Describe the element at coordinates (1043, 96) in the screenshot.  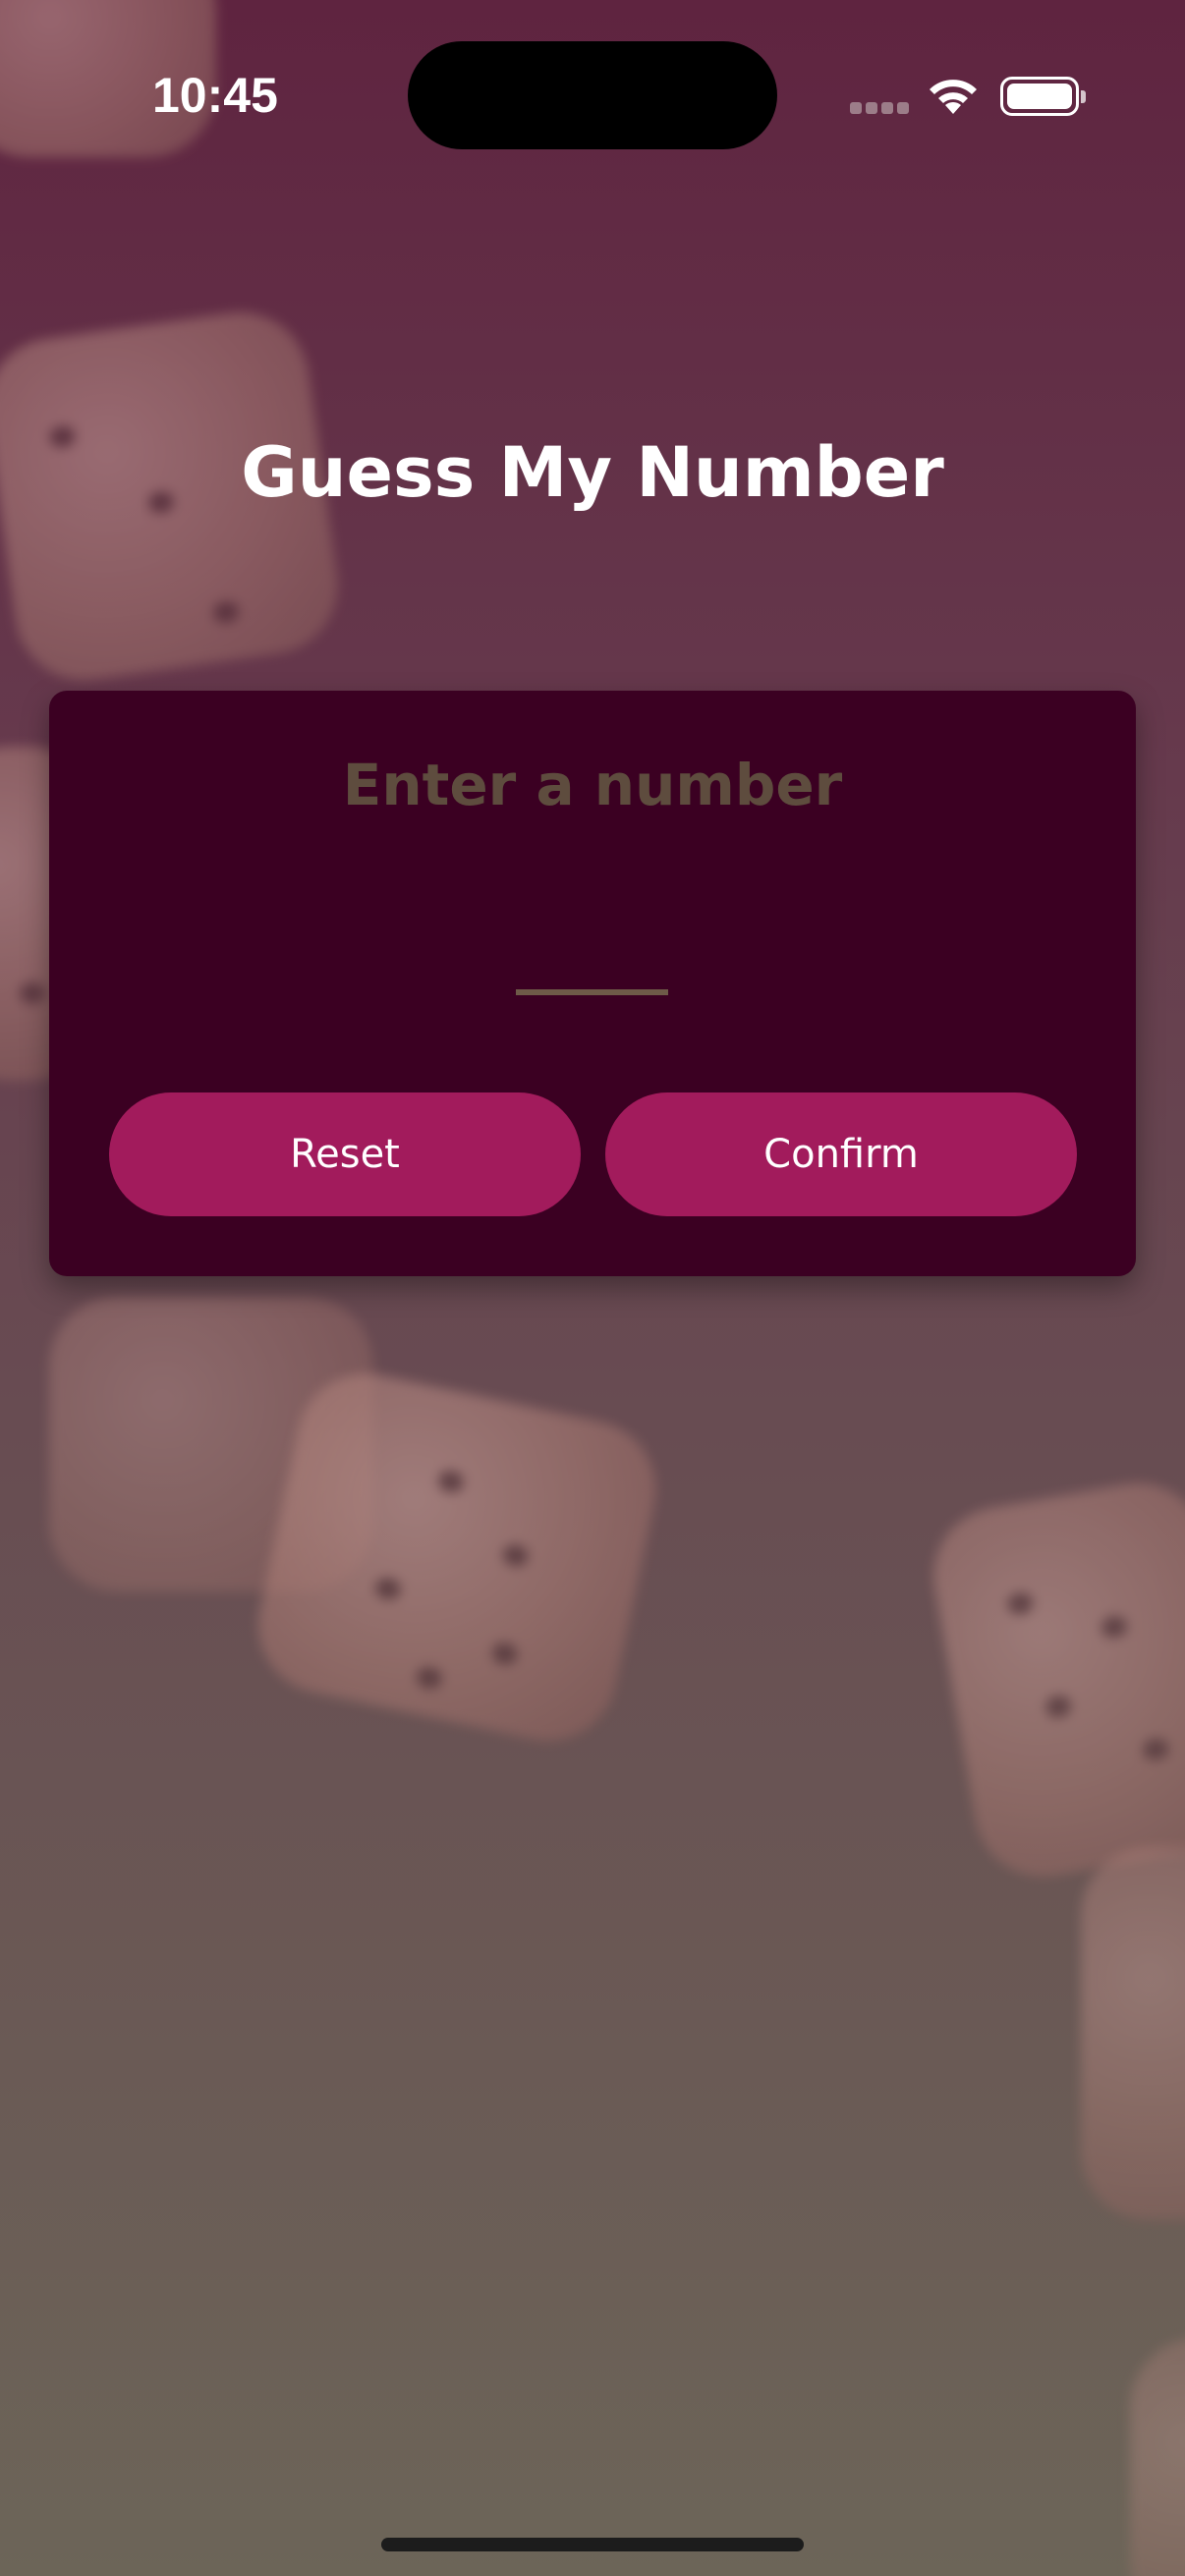
I see `battery-icon` at that location.